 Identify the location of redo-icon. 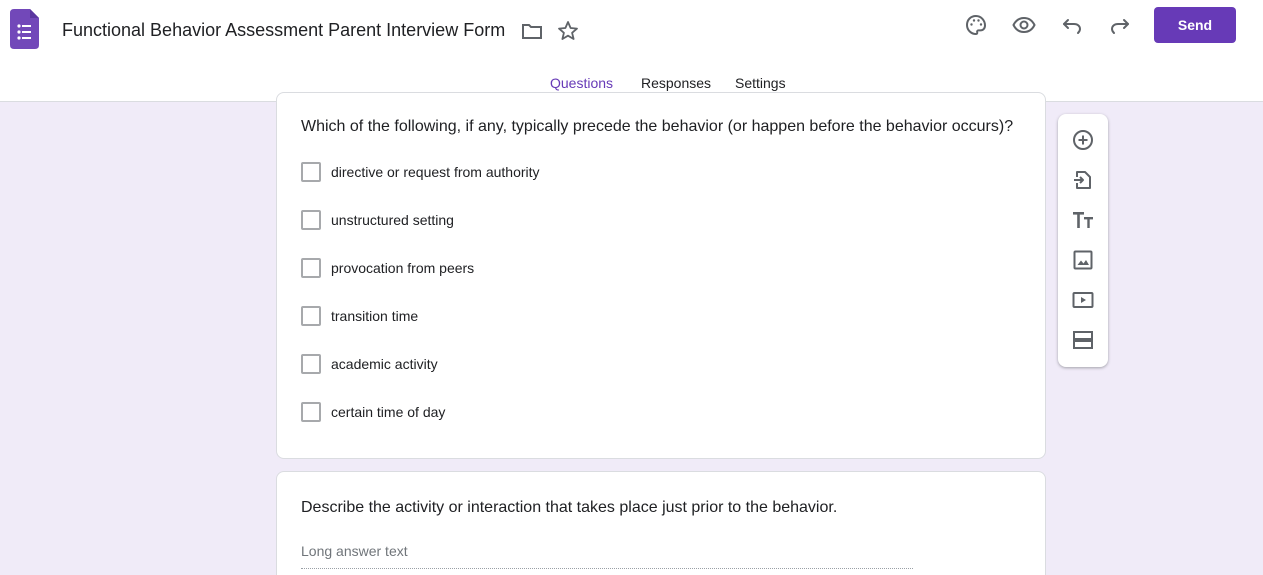
(1120, 25).